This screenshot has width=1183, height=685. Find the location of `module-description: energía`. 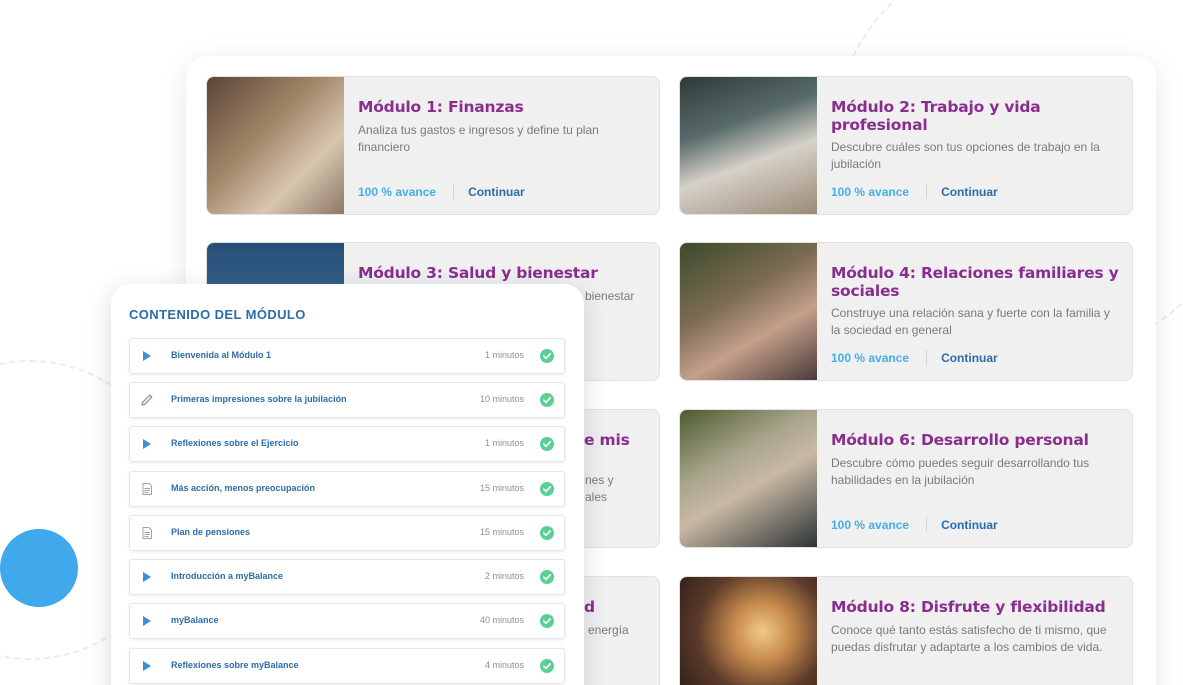

module-description: energía is located at coordinates (608, 630).